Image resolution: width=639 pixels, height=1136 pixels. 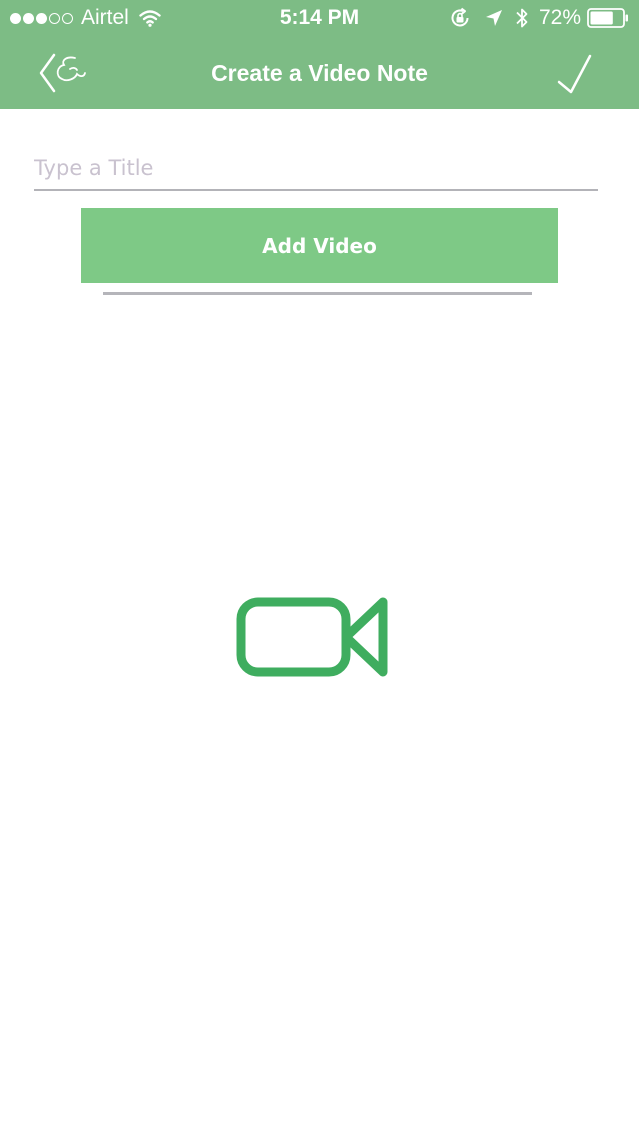 What do you see at coordinates (316, 168) in the screenshot?
I see `title-input` at bounding box center [316, 168].